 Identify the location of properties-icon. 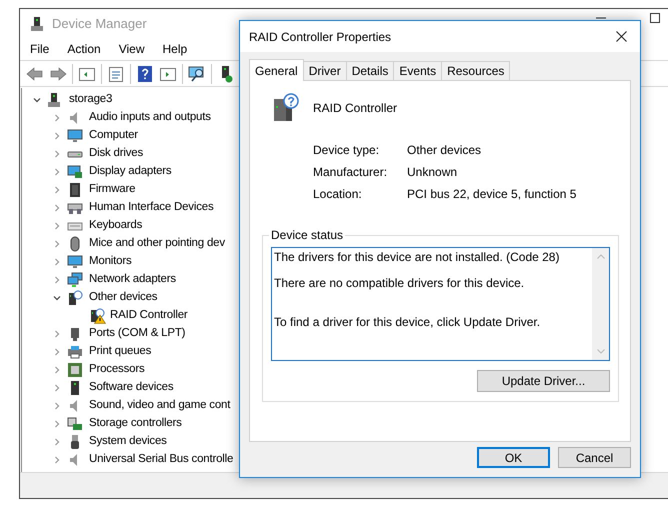
(116, 73).